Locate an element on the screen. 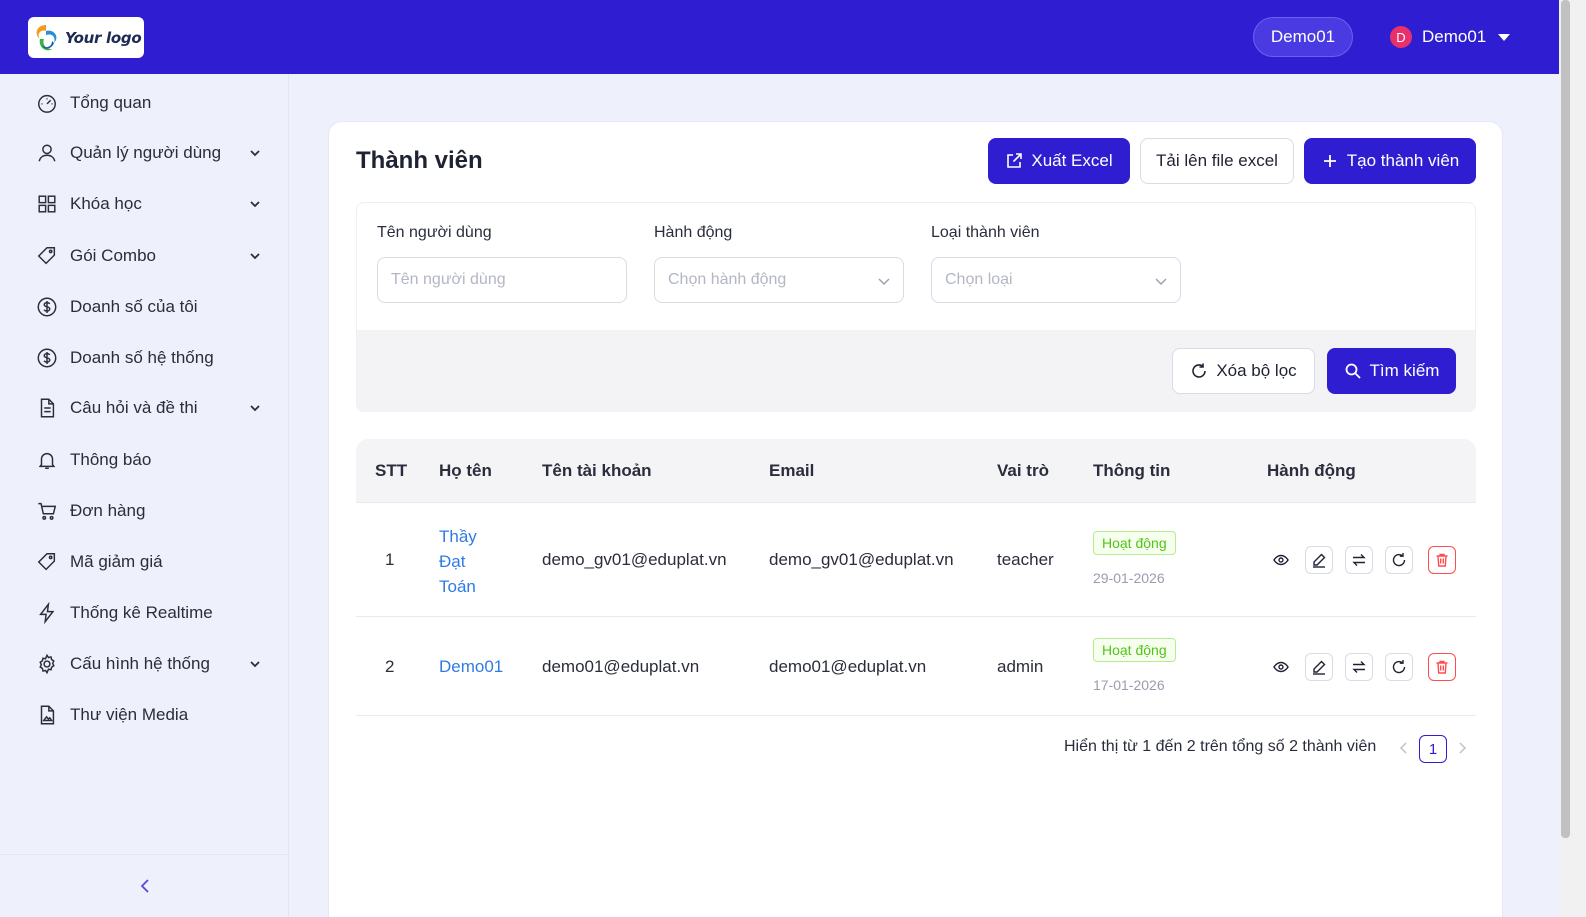 This screenshot has height=917, width=1586. external-link-icon is located at coordinates (1015, 160).